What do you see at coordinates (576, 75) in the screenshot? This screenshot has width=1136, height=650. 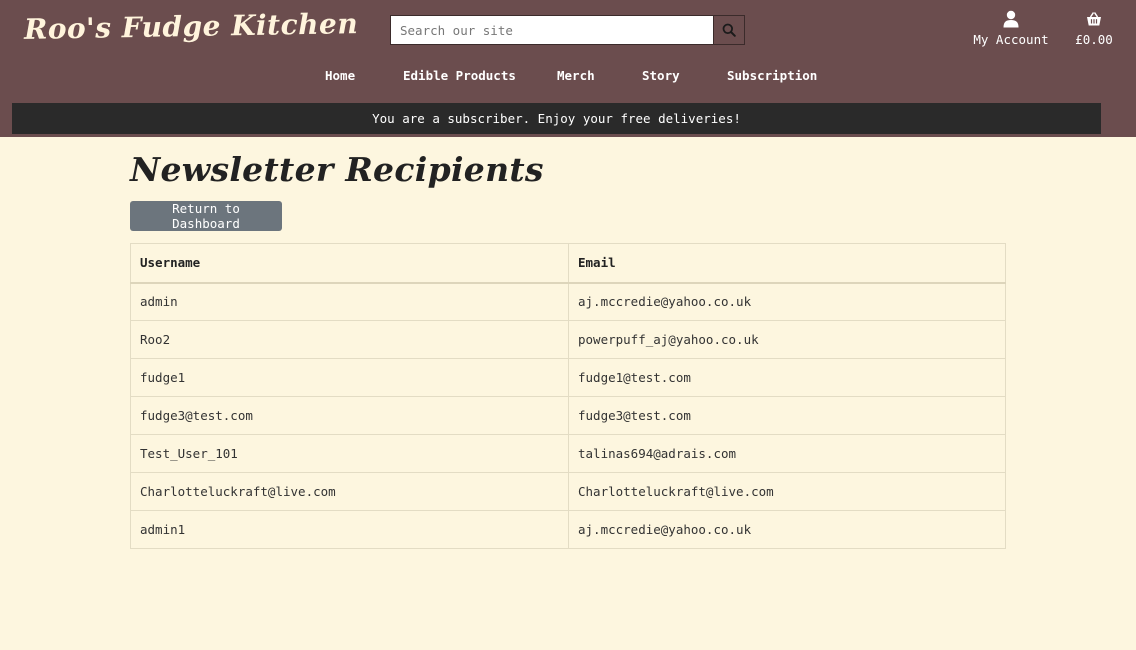 I see `nav-item-merch: Merch` at bounding box center [576, 75].